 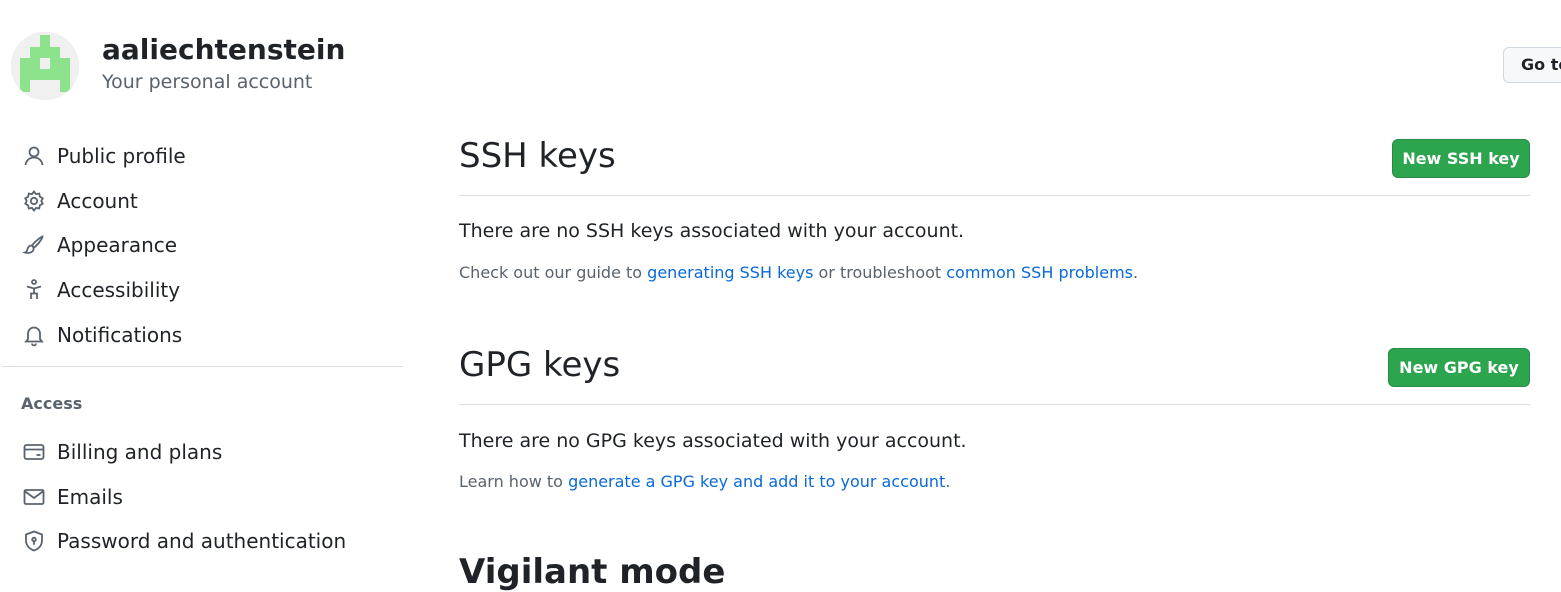 I want to click on sidebar-item-label: Accessibility, so click(x=119, y=290).